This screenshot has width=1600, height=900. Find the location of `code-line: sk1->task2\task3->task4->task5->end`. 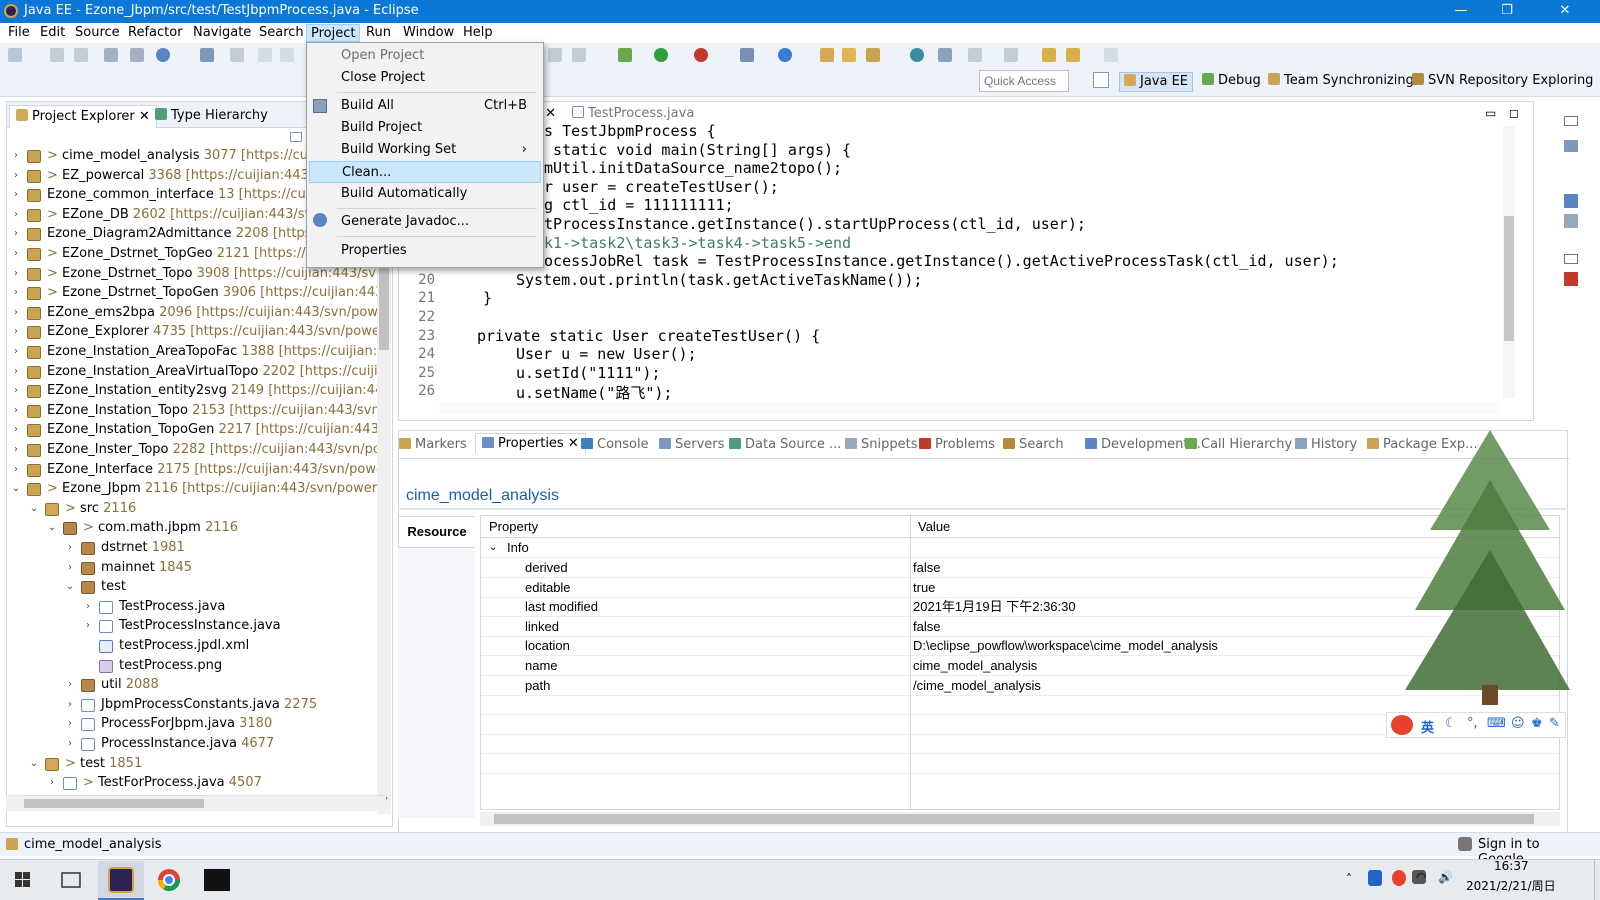

code-line: sk1->task2\task3->task4->task5->end is located at coordinates (693, 243).